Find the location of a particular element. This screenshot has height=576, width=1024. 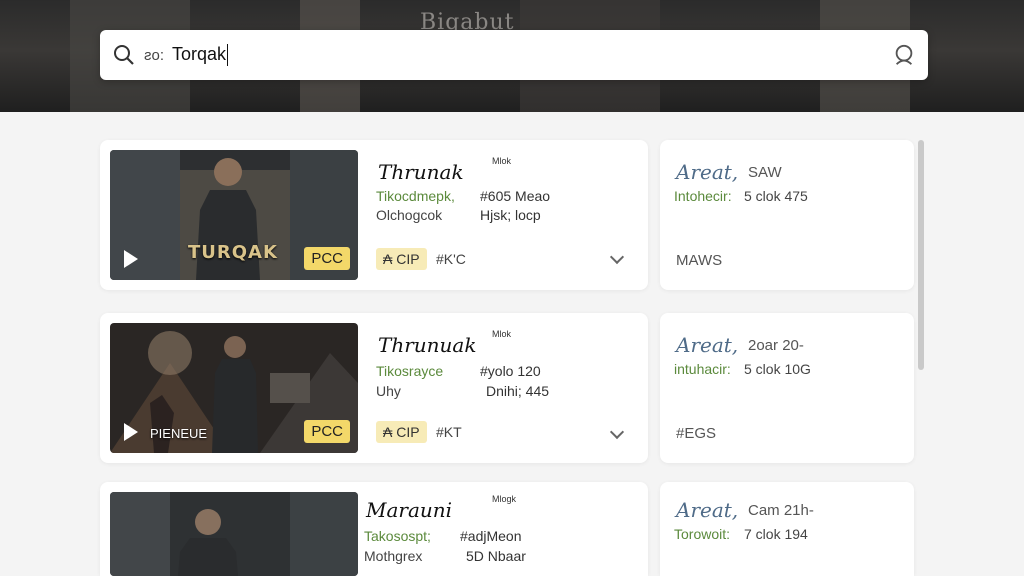

side-sub: 2oar 20- is located at coordinates (776, 345).